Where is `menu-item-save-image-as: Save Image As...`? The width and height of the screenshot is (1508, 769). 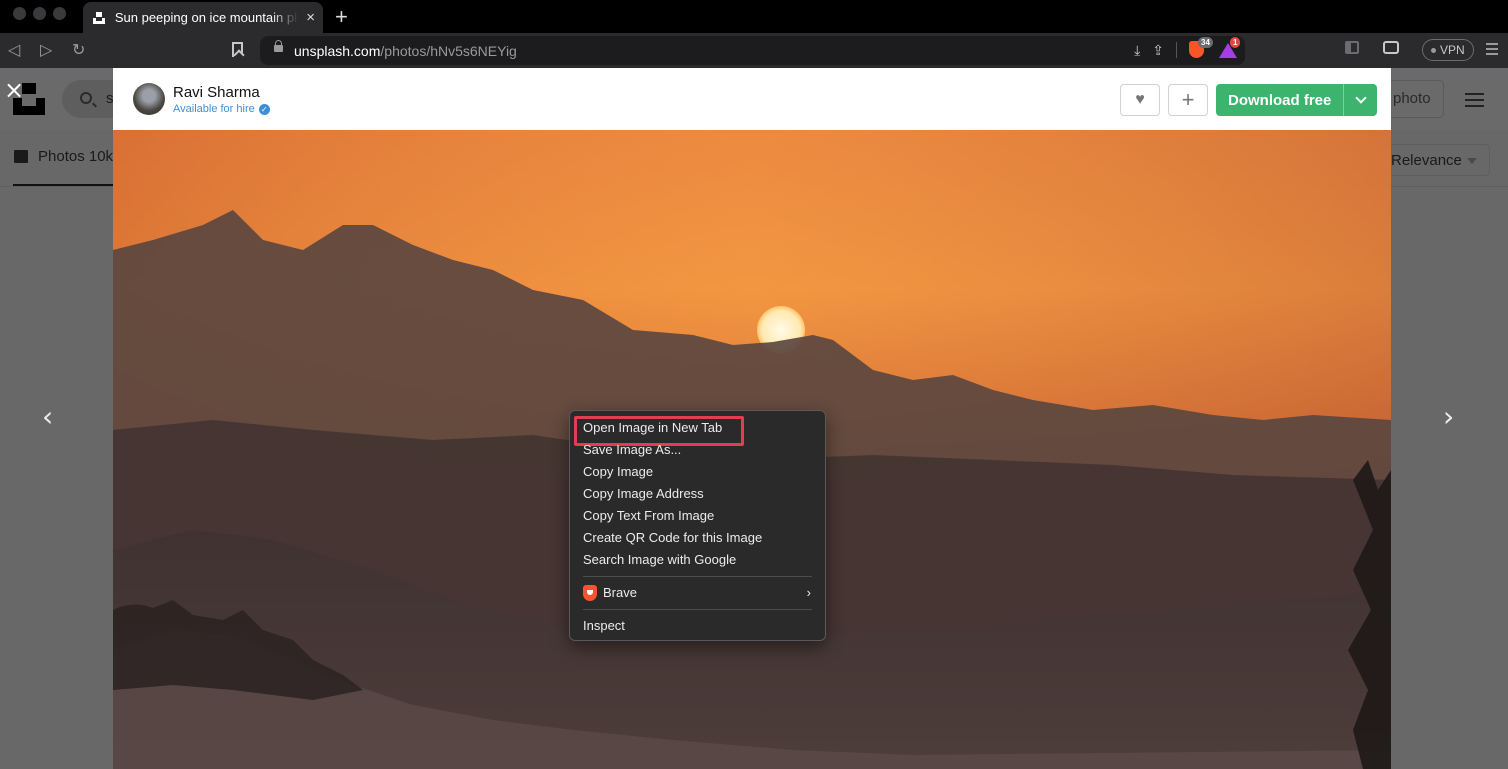 menu-item-save-image-as: Save Image As... is located at coordinates (697, 450).